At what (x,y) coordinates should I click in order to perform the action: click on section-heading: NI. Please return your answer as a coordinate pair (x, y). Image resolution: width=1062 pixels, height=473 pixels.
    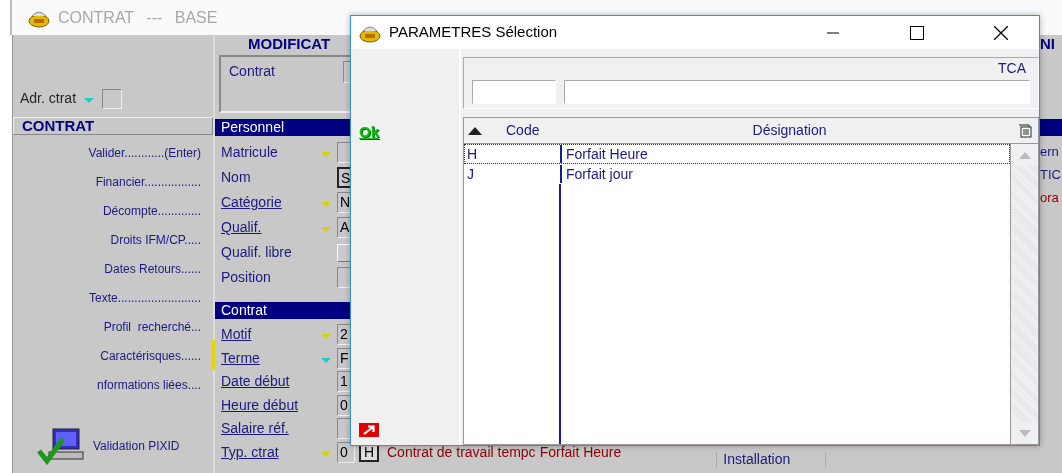
    Looking at the image, I should click on (1048, 44).